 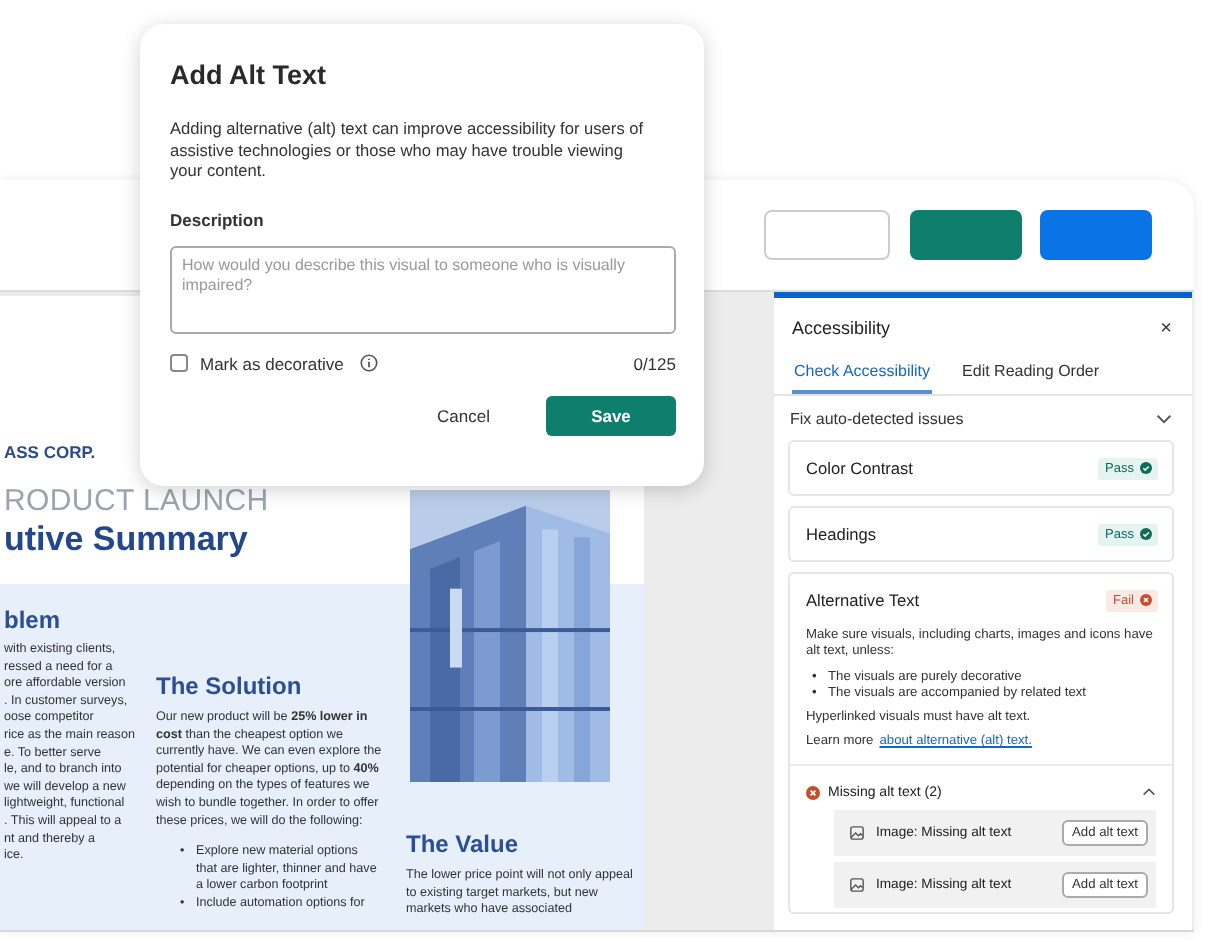 I want to click on check-title: Alternative Text, so click(x=863, y=600).